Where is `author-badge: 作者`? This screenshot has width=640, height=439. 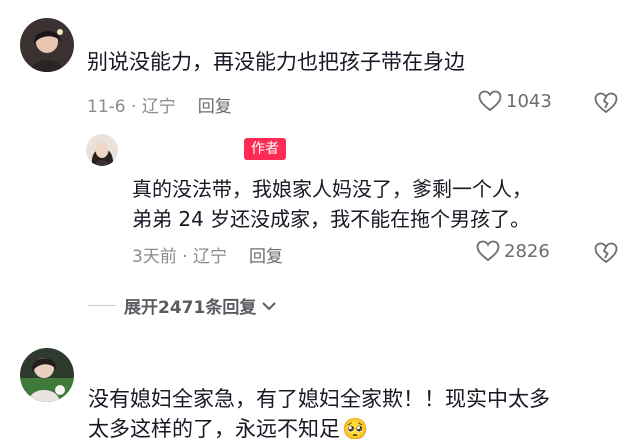
author-badge: 作者 is located at coordinates (265, 149).